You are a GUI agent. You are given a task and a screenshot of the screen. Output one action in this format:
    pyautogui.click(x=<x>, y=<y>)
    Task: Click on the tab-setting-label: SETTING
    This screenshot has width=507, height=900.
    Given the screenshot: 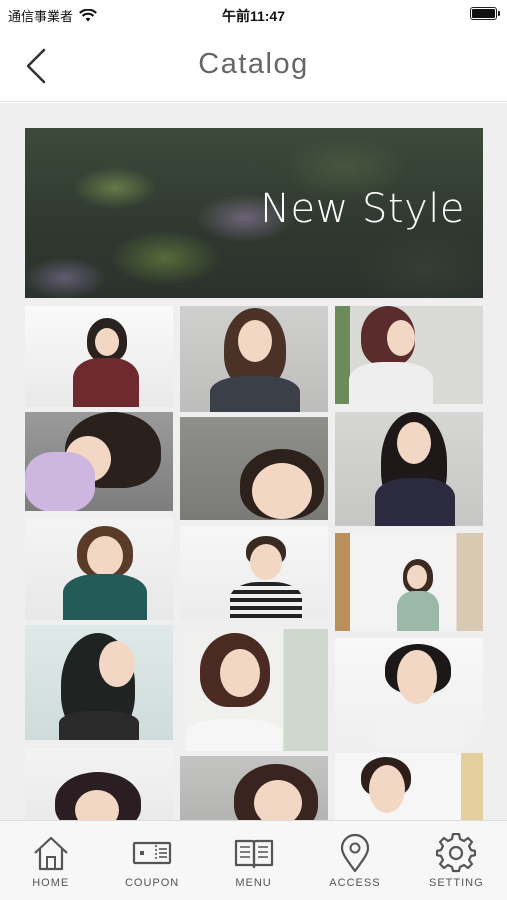 What is the action you would take?
    pyautogui.click(x=456, y=883)
    